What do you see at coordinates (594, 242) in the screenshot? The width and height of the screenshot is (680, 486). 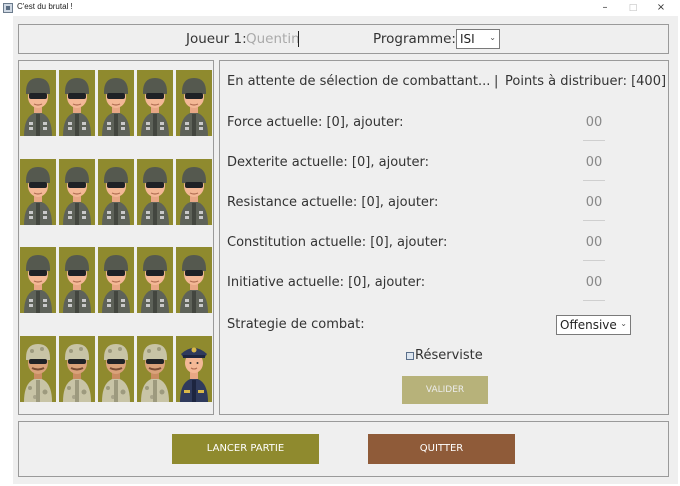 I see `constitution-input: 00` at bounding box center [594, 242].